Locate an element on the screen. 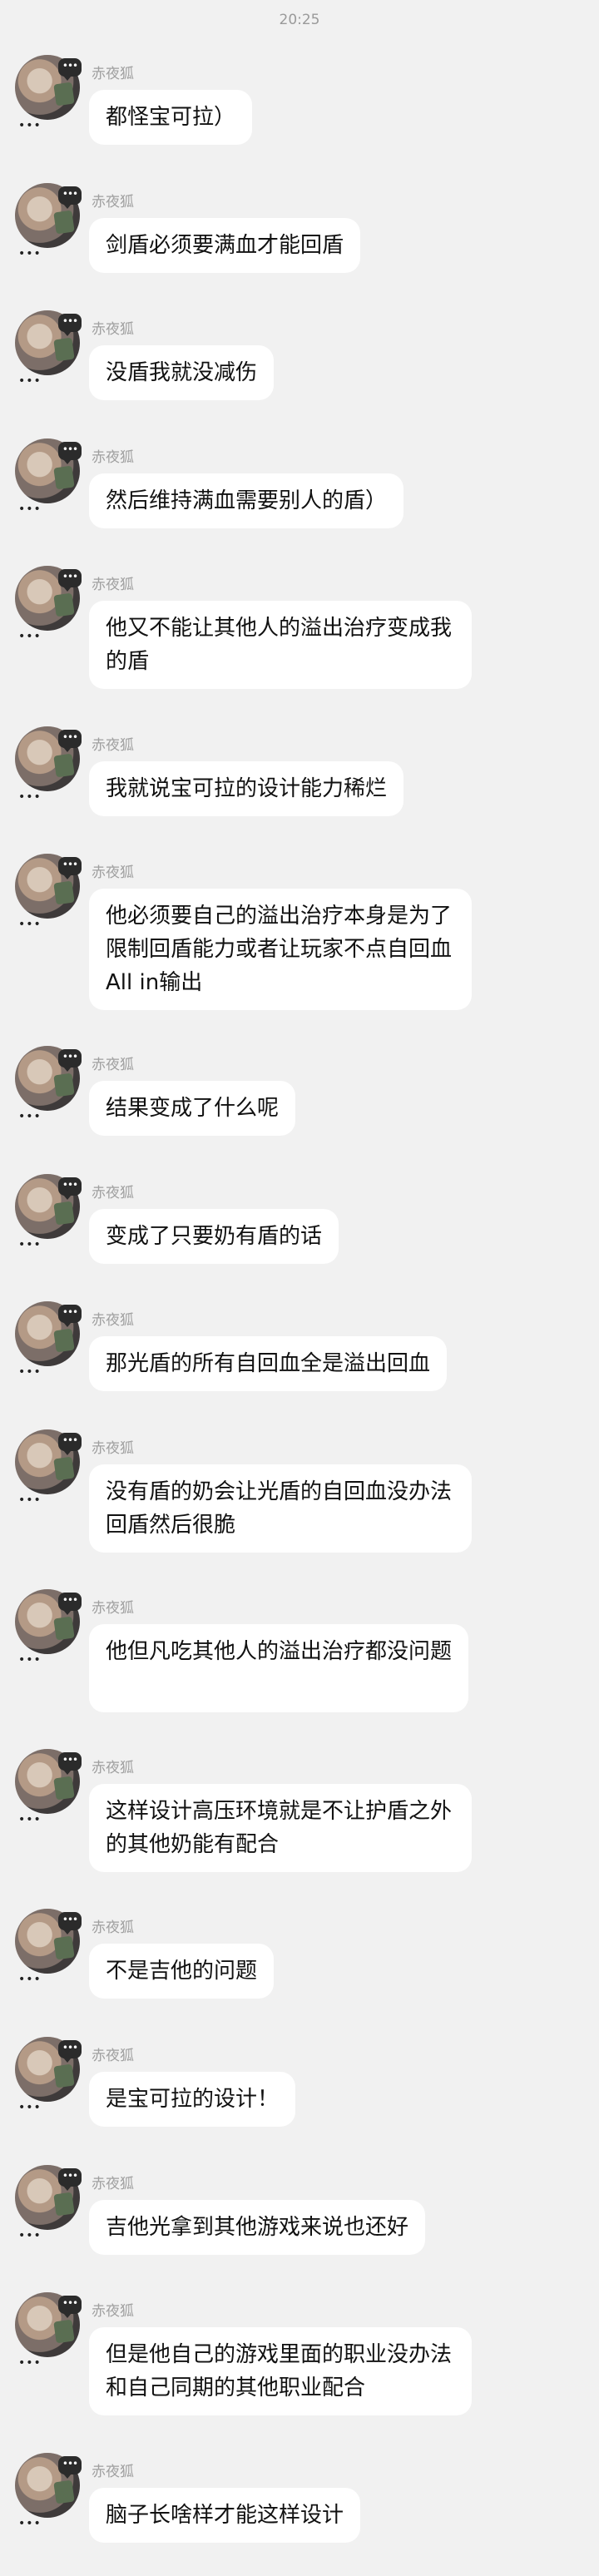  message-bubble: 然后维持满血需要别人的盾） is located at coordinates (247, 501).